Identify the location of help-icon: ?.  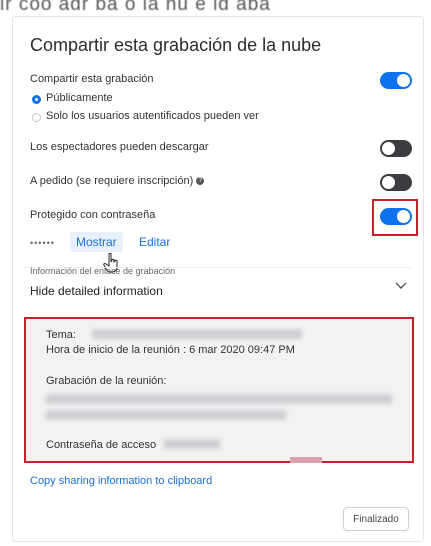
(200, 181).